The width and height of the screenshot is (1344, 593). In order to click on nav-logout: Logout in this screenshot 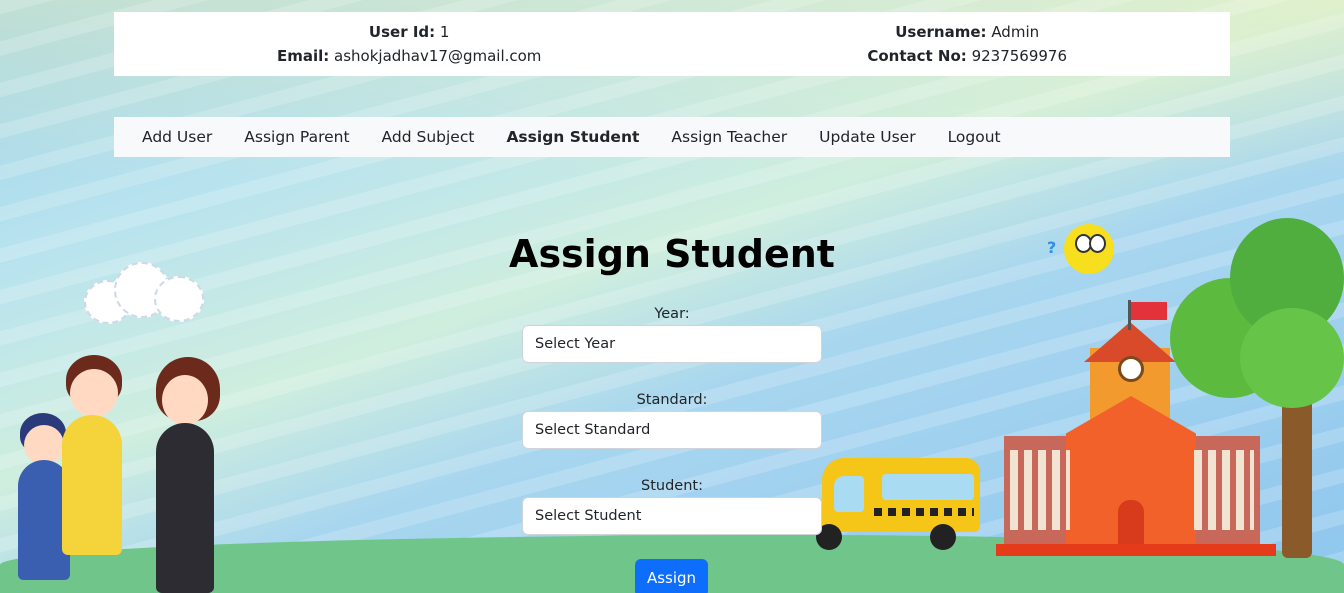, I will do `click(974, 137)`.